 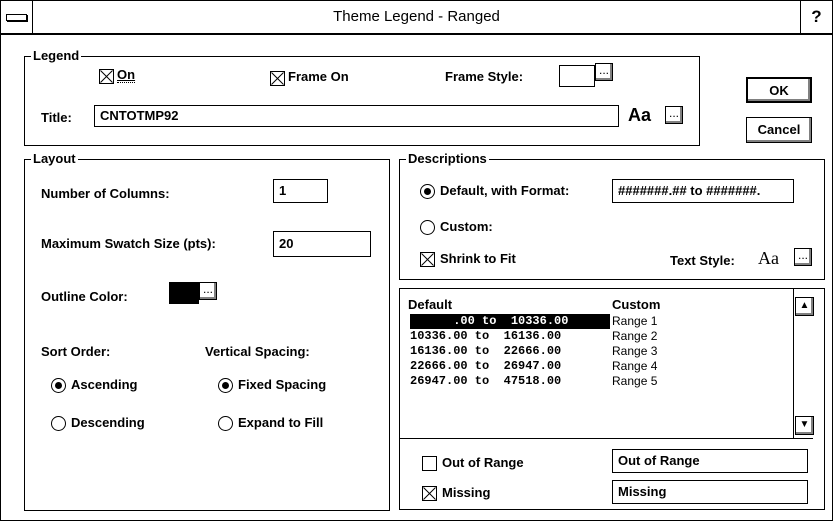 I want to click on system-menu-icon, so click(x=16, y=17).